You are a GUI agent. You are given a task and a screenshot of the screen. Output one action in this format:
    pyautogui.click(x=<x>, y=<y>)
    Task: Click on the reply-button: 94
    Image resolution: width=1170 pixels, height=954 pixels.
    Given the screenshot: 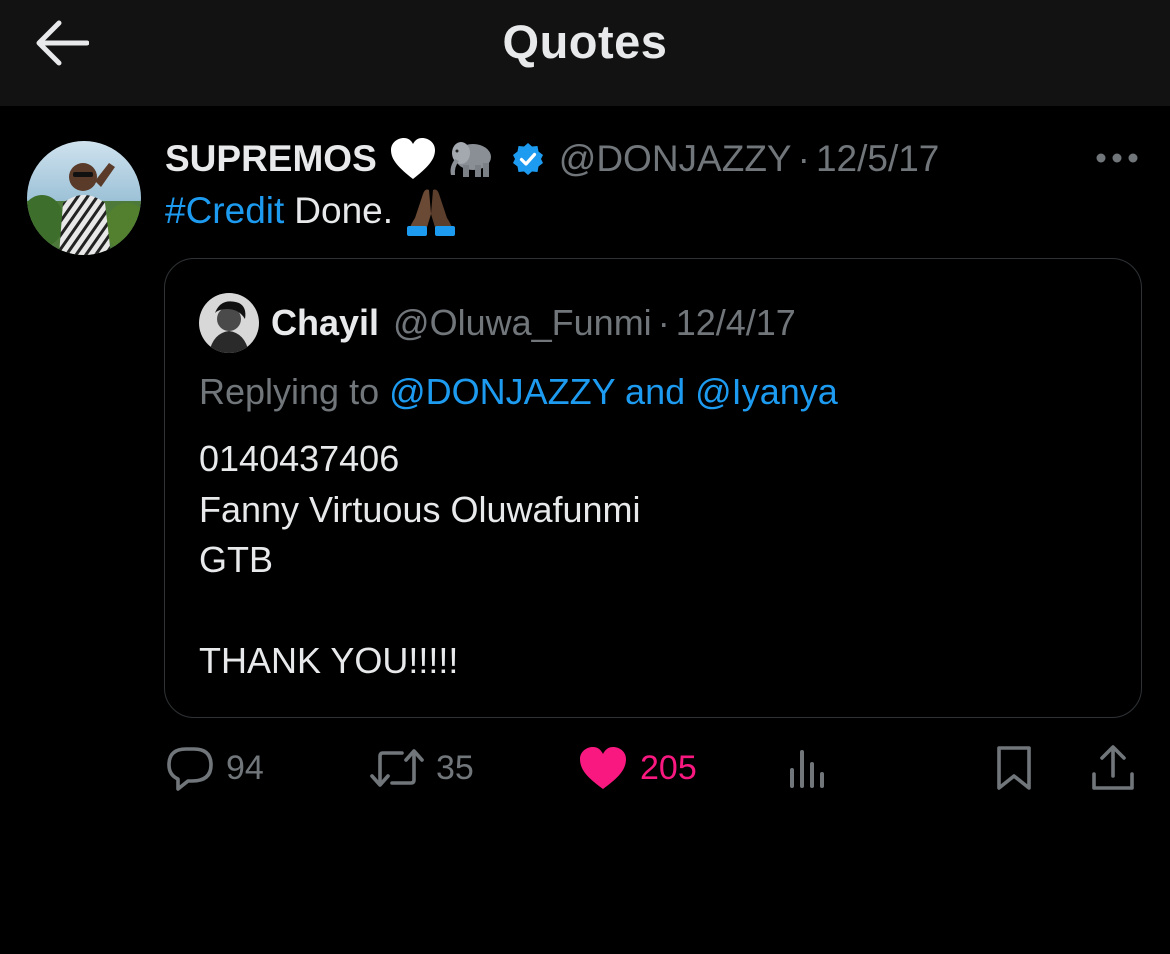 What is the action you would take?
    pyautogui.click(x=215, y=768)
    